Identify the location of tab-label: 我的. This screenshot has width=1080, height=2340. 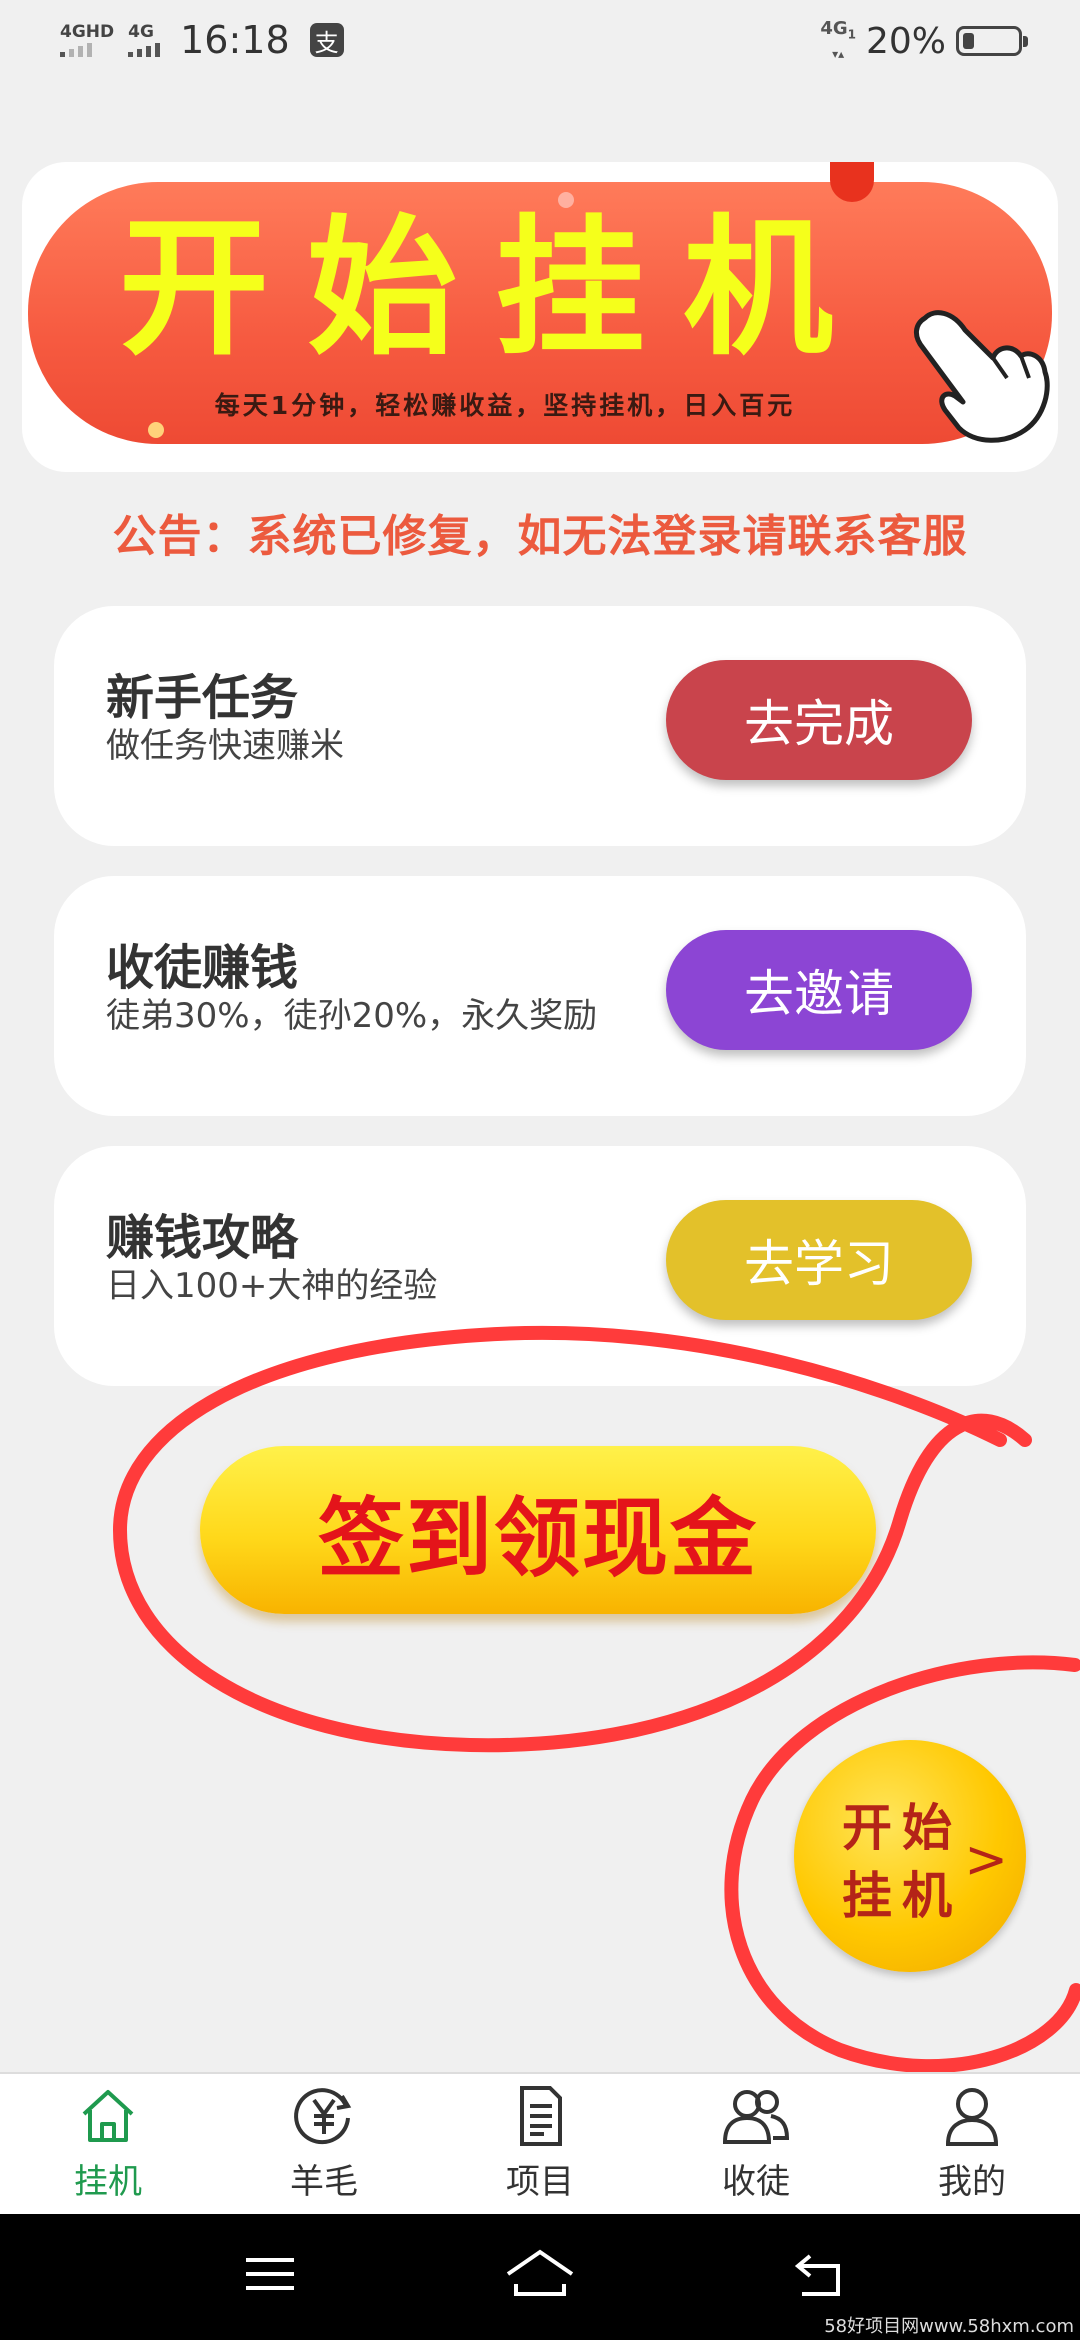
(972, 2182).